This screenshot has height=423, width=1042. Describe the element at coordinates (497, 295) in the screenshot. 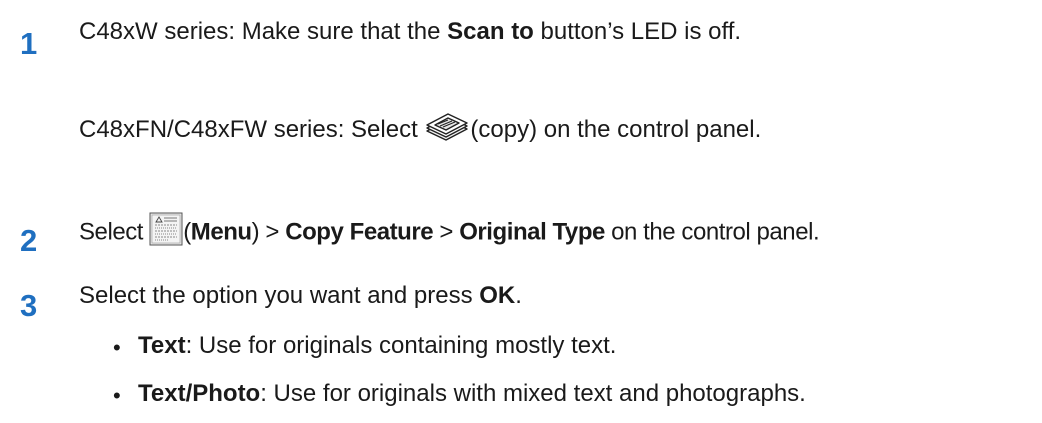

I see `ok-button-label: OK` at that location.